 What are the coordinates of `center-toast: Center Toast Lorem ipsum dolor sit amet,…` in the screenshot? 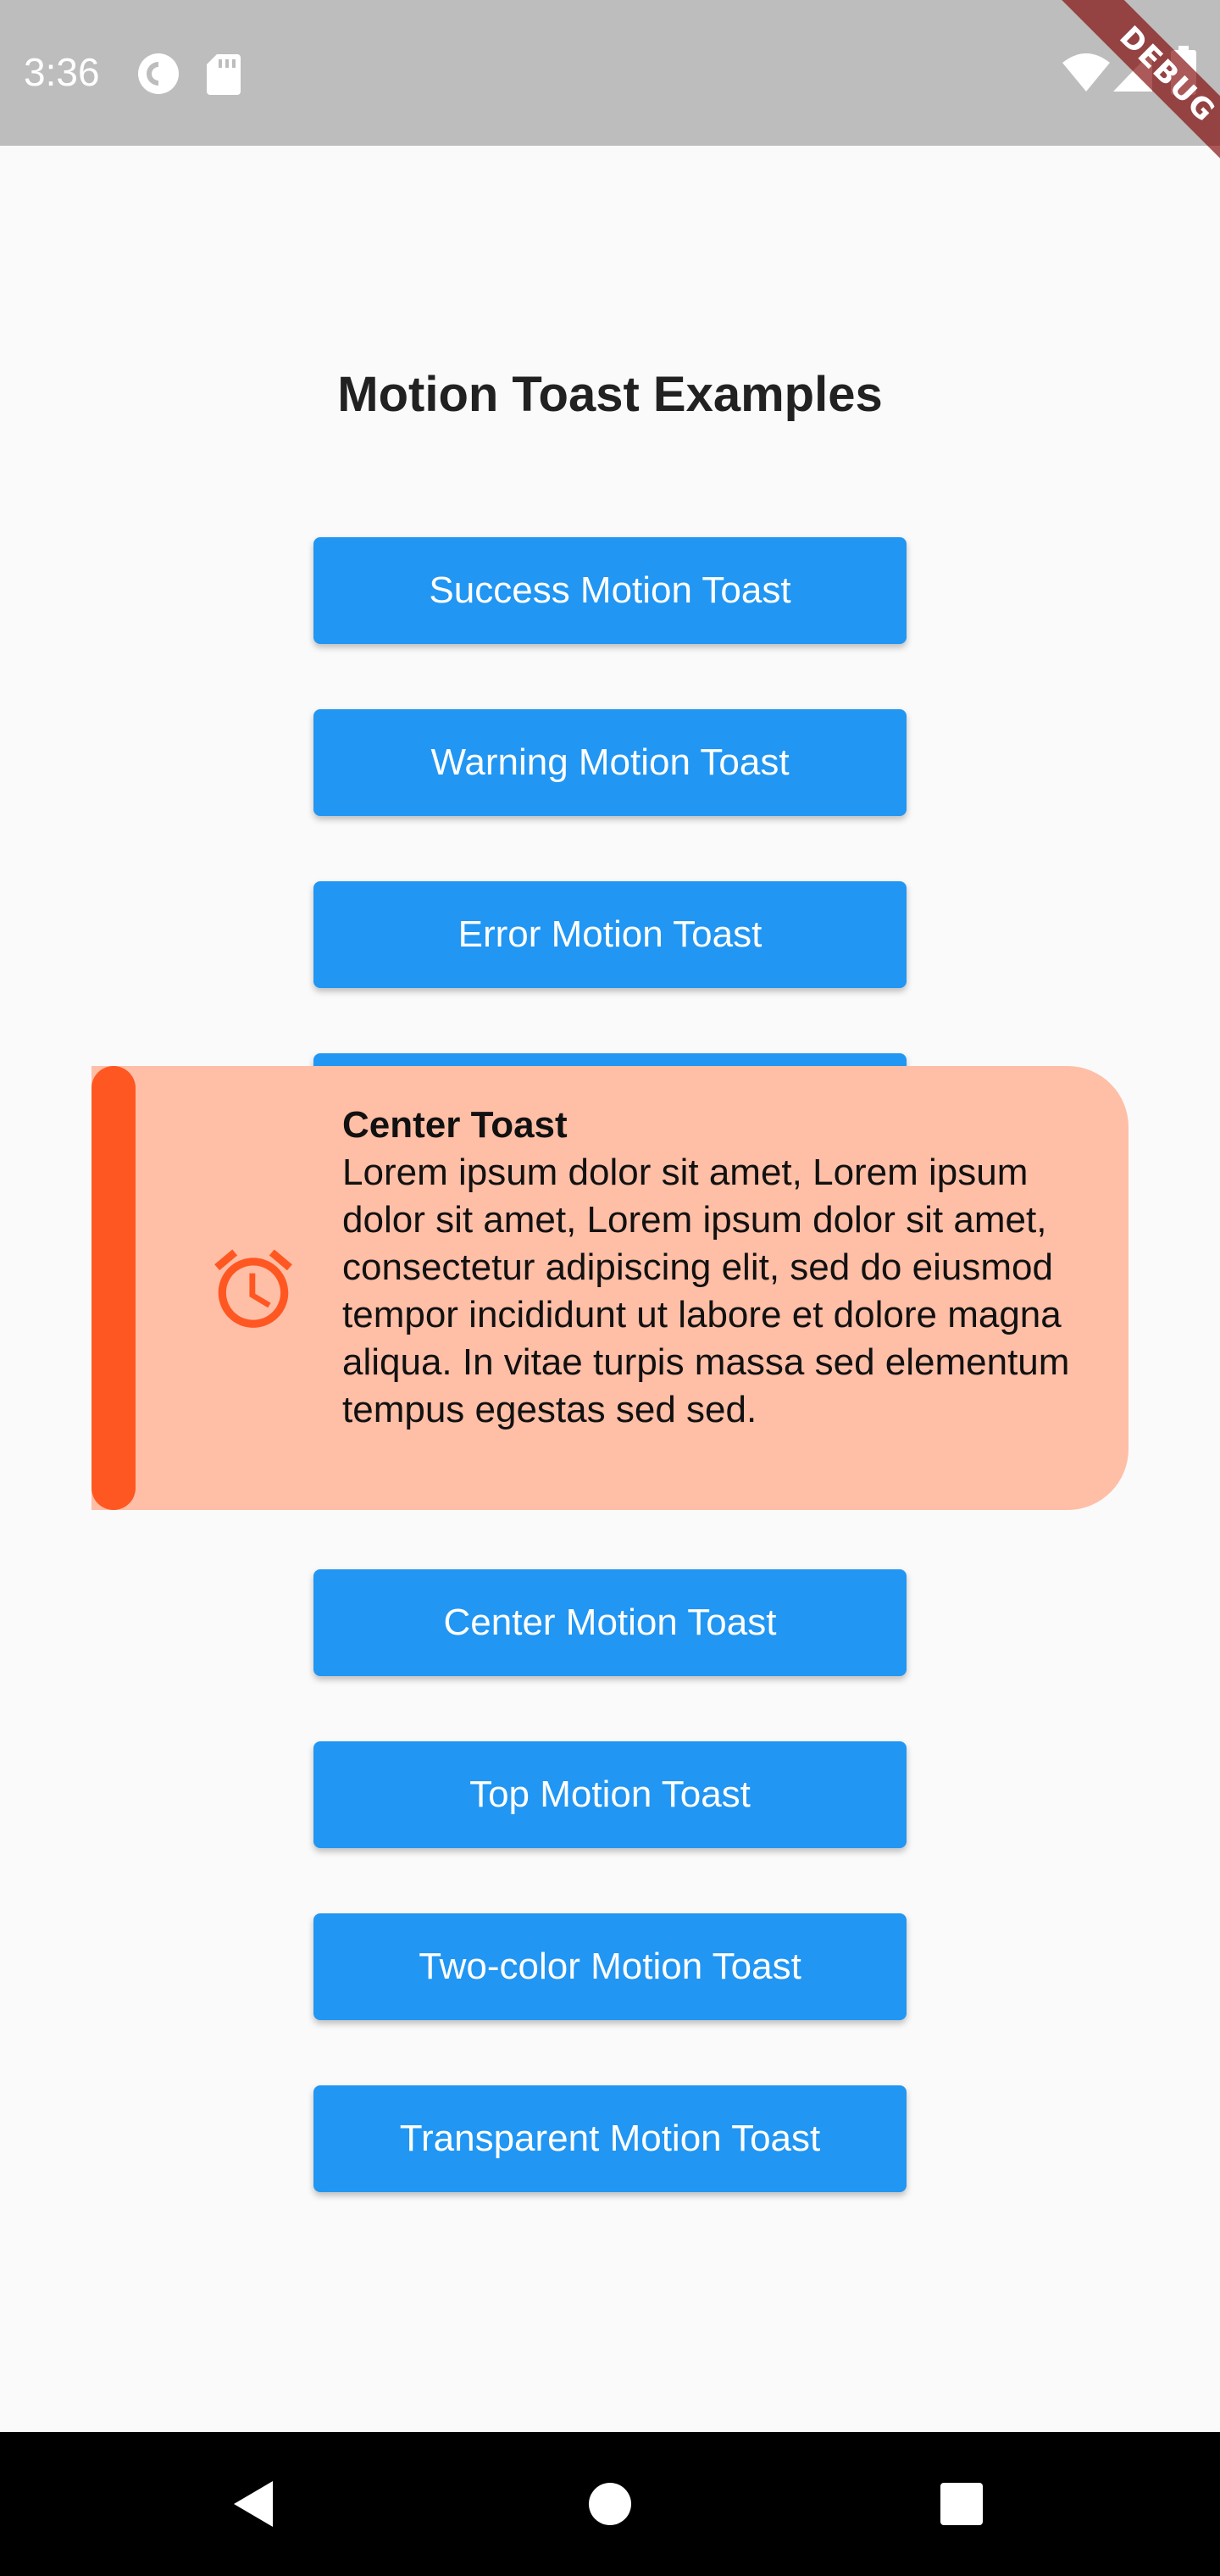 It's located at (610, 1288).